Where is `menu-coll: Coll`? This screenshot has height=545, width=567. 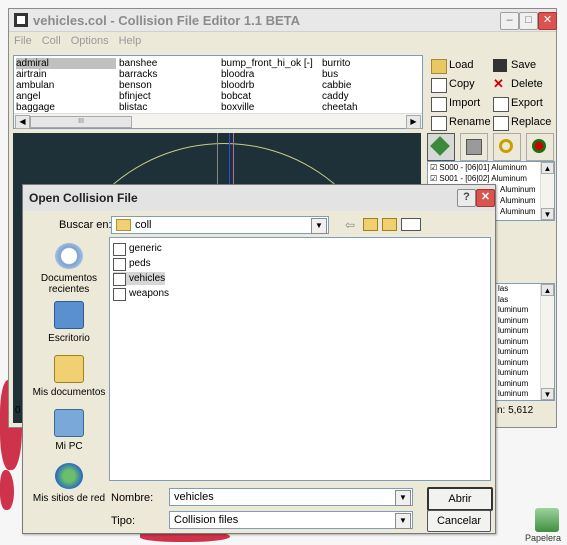 menu-coll: Coll is located at coordinates (51, 41).